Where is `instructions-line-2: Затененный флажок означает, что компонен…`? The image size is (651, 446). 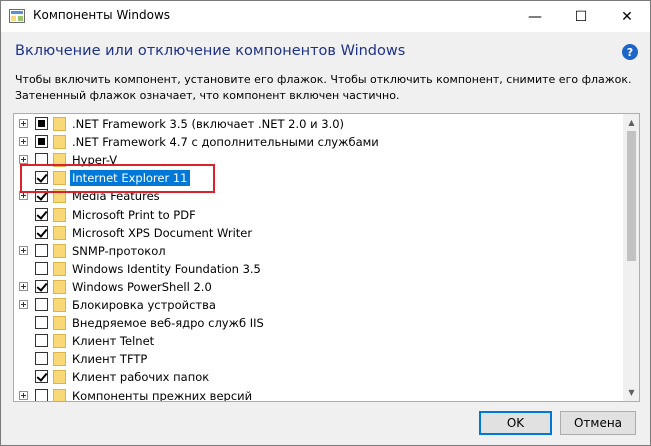 instructions-line-2: Затененный флажок означает, что компонен… is located at coordinates (207, 95).